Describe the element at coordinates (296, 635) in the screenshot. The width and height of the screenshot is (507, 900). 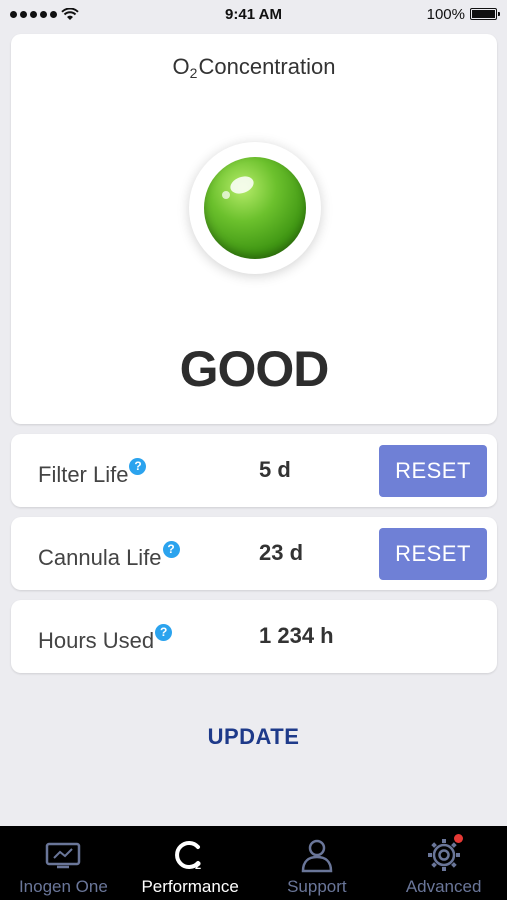
I see `hours-used-value: 1 234 h` at that location.